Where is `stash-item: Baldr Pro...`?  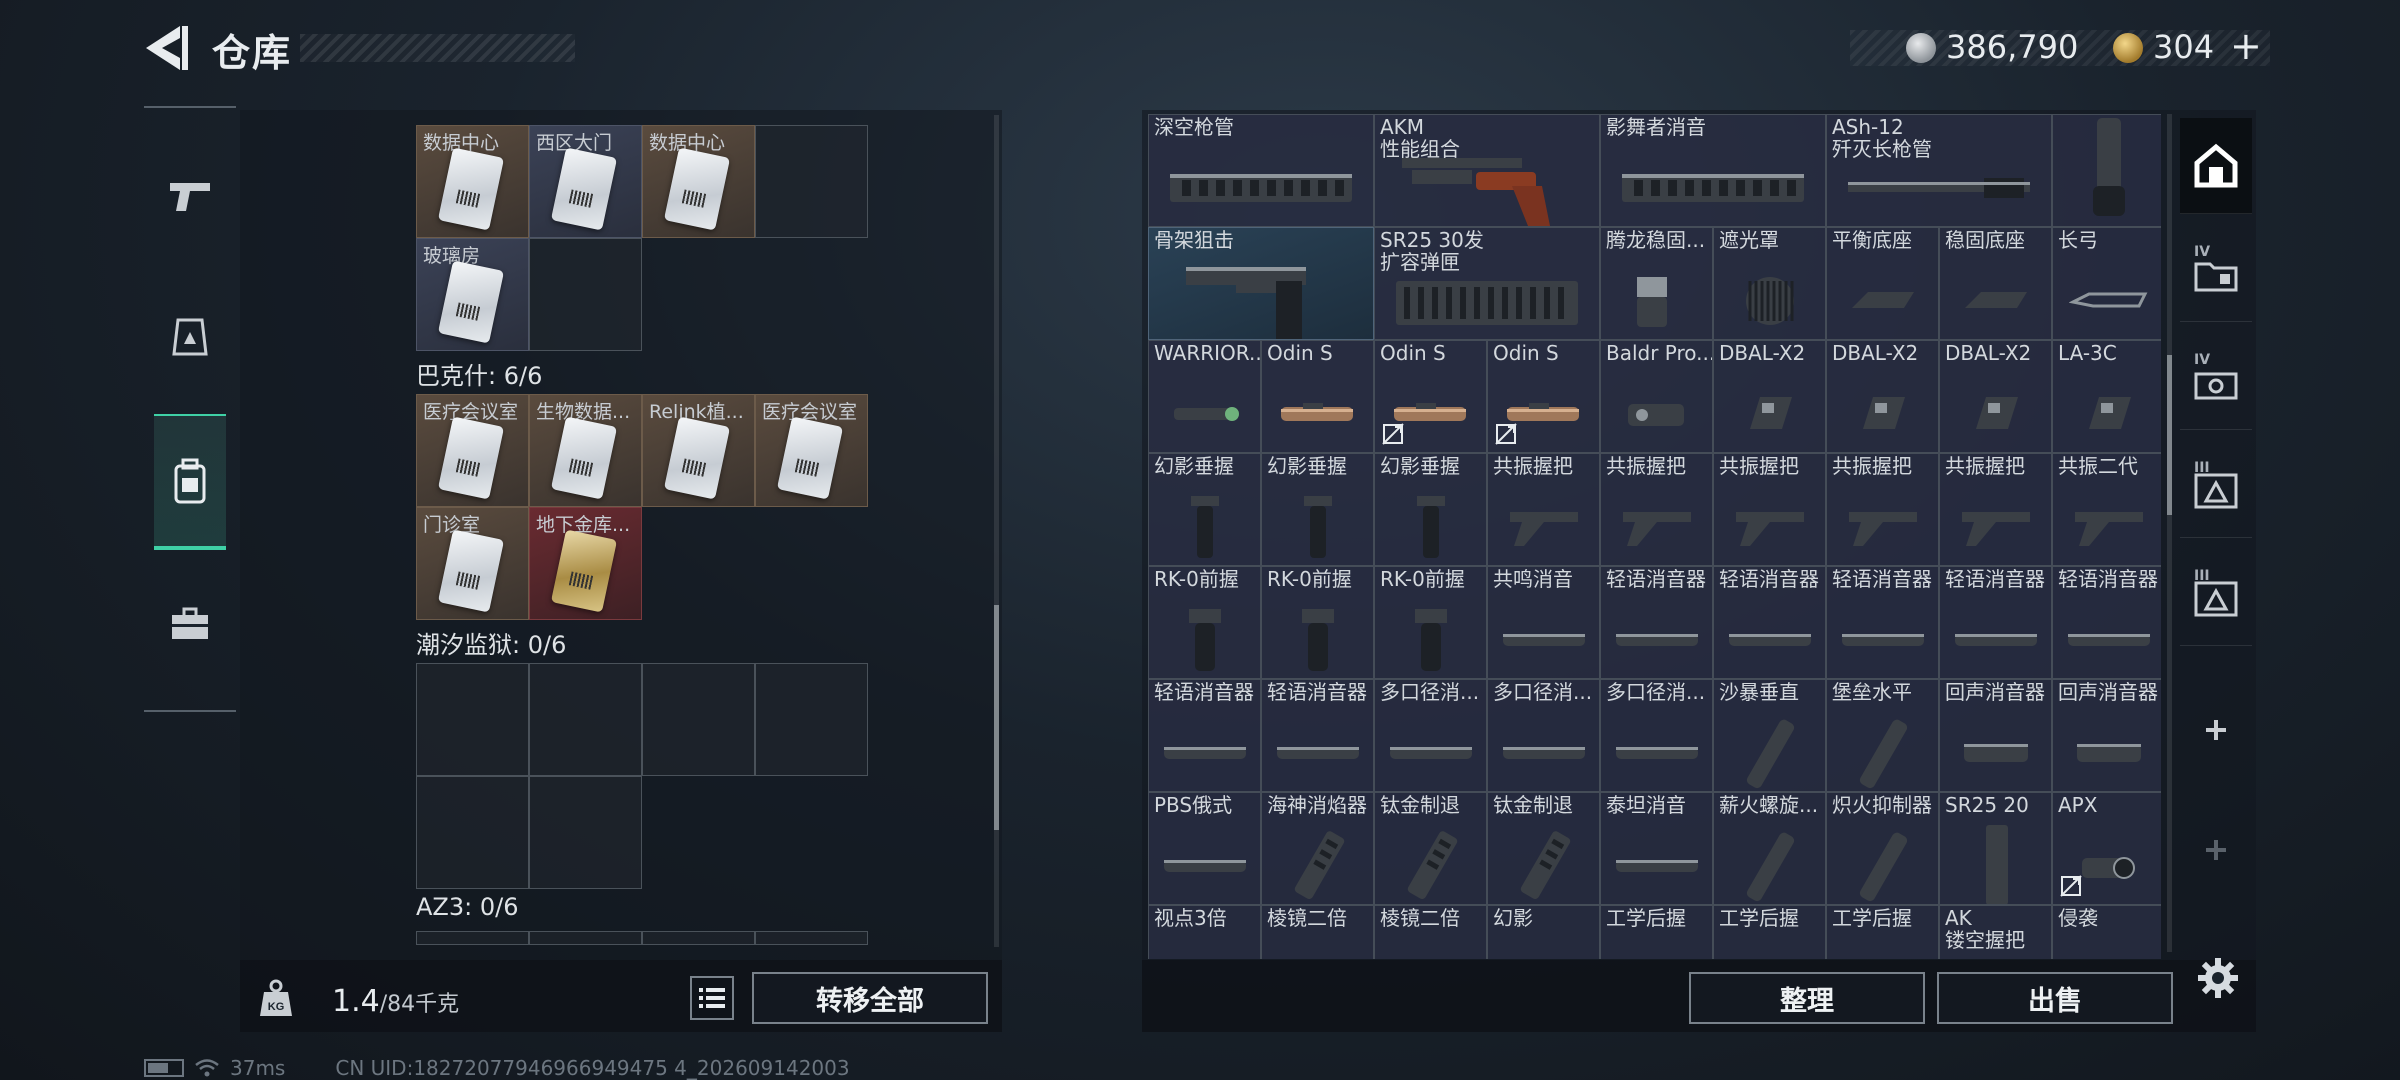
stash-item: Baldr Pro... is located at coordinates (1656, 396).